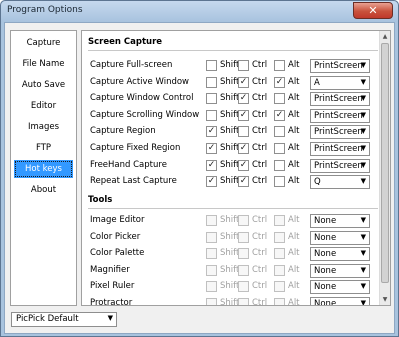 This screenshot has height=337, width=399. I want to click on nav-item-hot-keys: Hot keys, so click(43, 169).